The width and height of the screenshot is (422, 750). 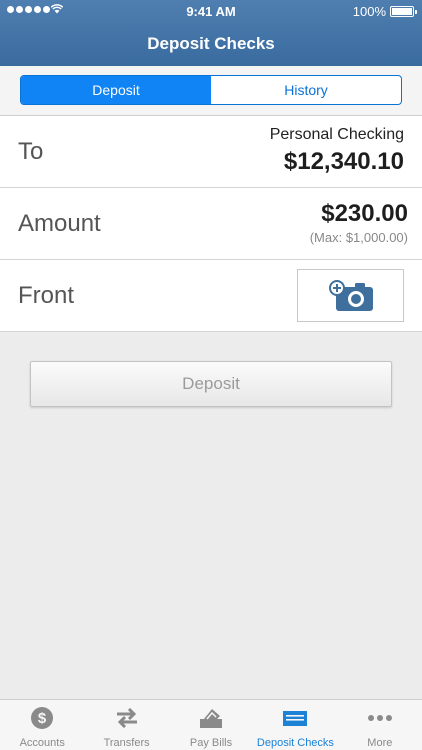 What do you see at coordinates (211, 296) in the screenshot?
I see `front-image-row: Front` at bounding box center [211, 296].